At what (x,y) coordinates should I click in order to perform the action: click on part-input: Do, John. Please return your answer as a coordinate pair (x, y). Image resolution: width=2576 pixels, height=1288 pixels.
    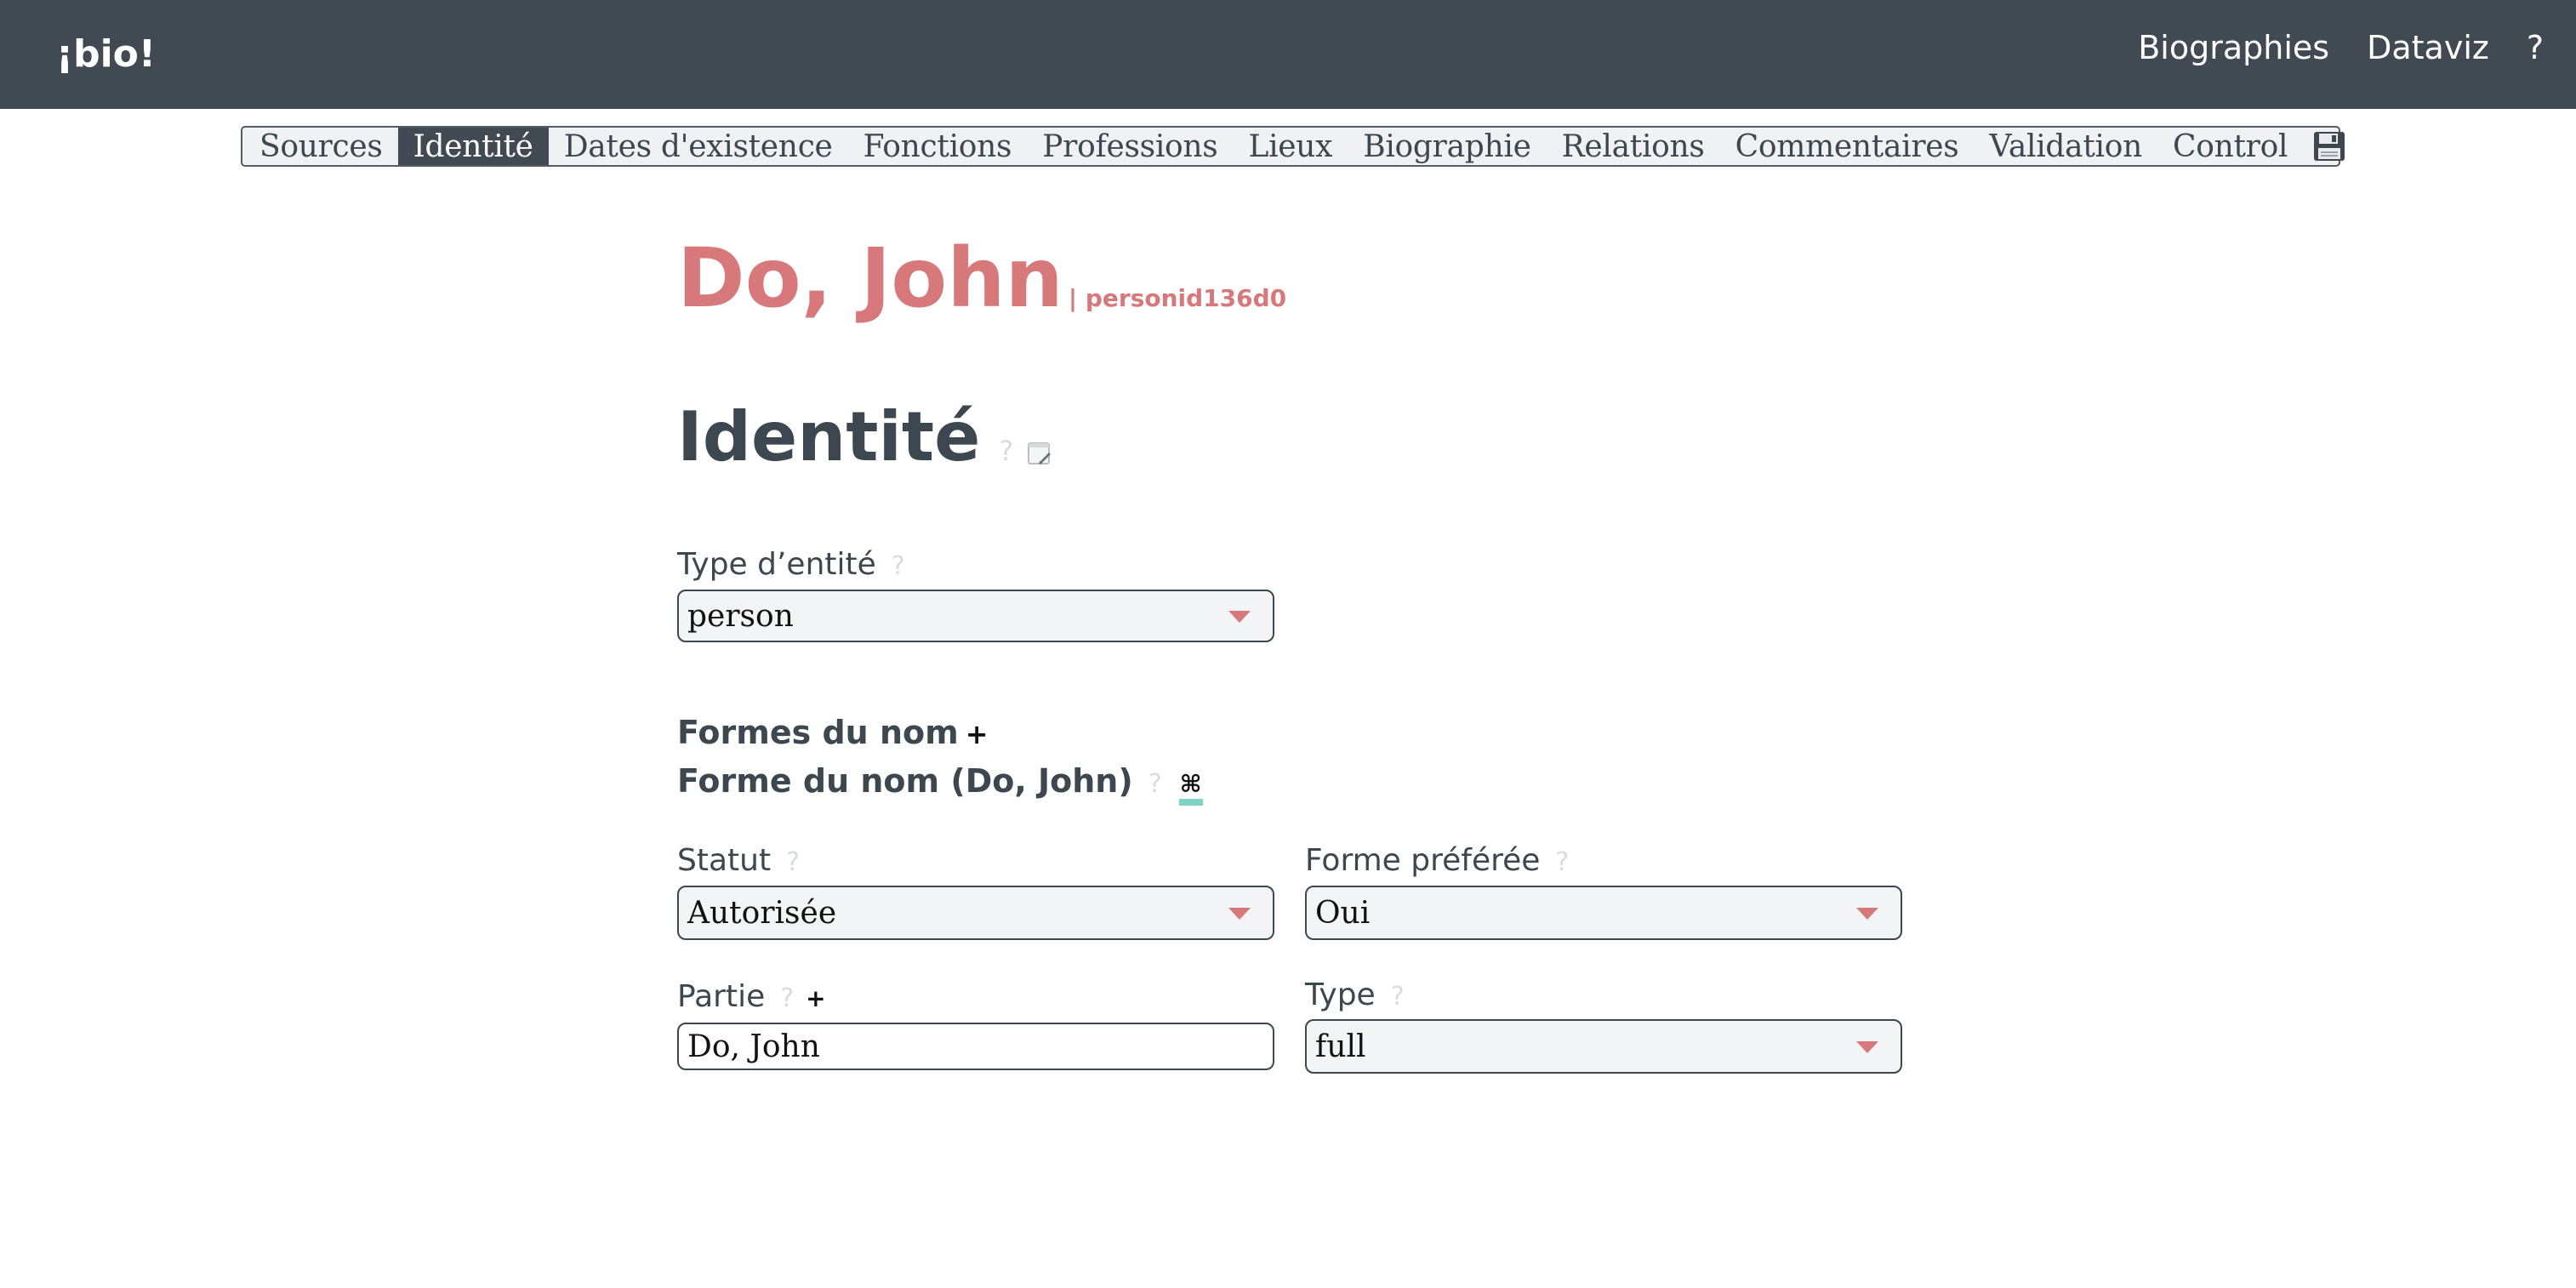
    Looking at the image, I should click on (976, 1046).